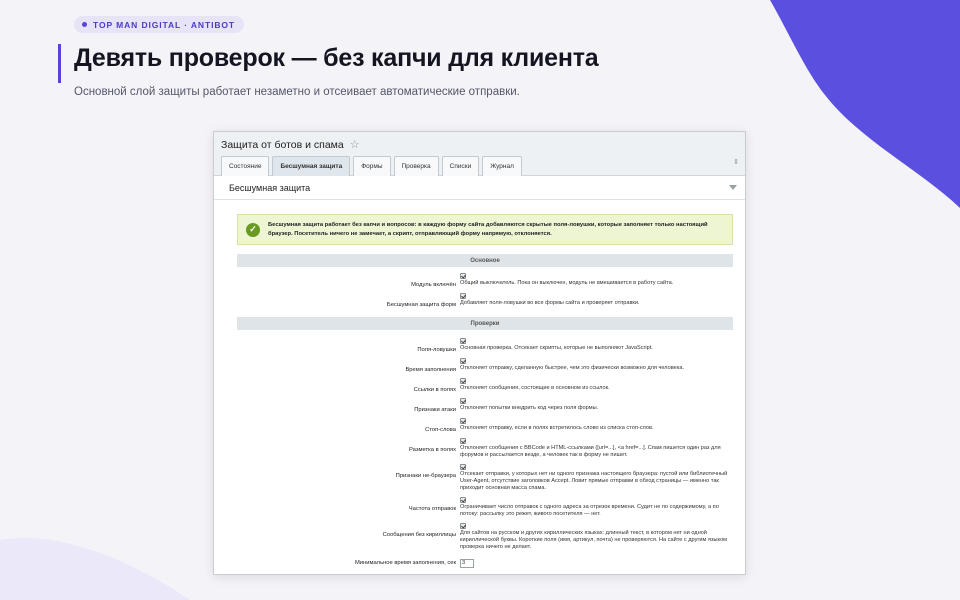 This screenshot has height=600, width=960. I want to click on tab-0: Состояние, so click(245, 166).